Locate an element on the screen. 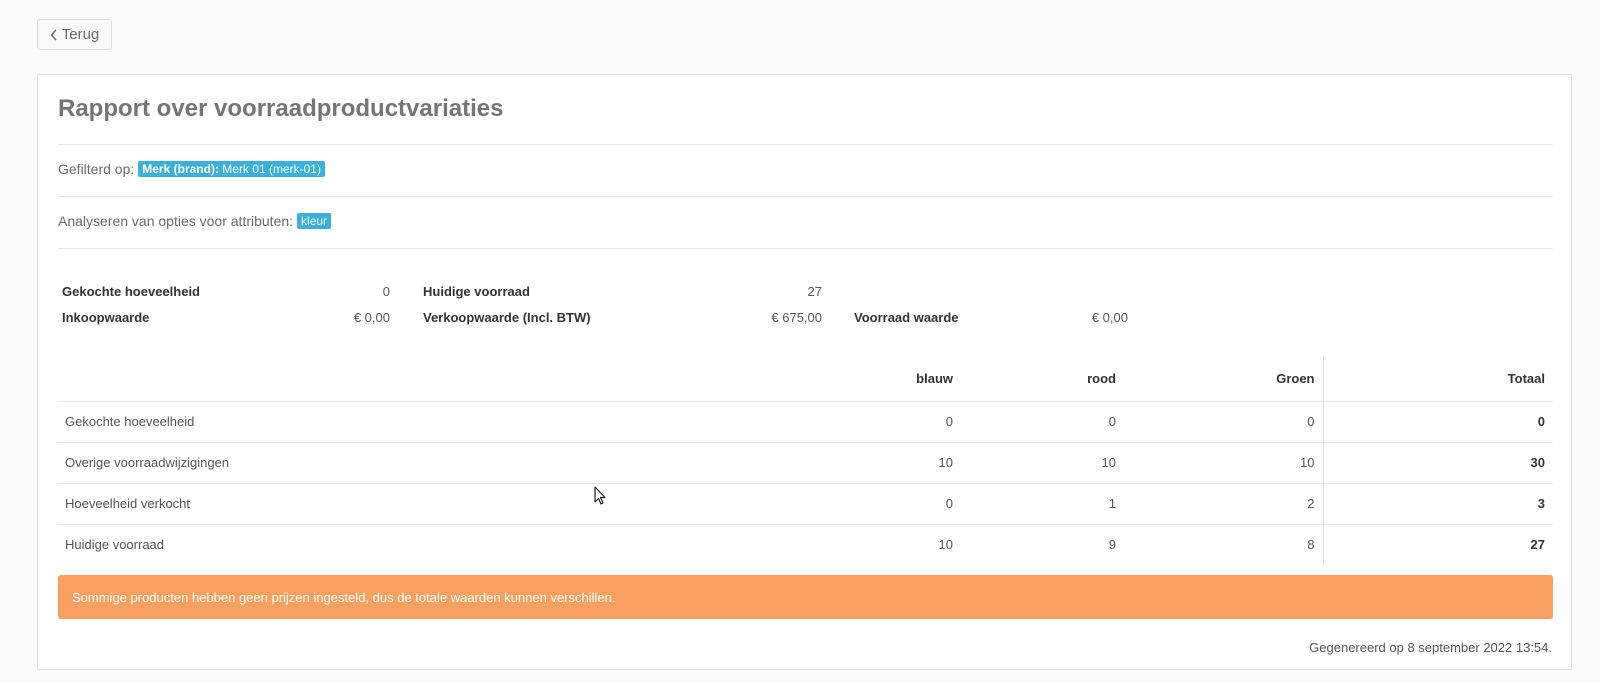 Image resolution: width=1600 pixels, height=683 pixels. row-total: 3 is located at coordinates (1437, 503).